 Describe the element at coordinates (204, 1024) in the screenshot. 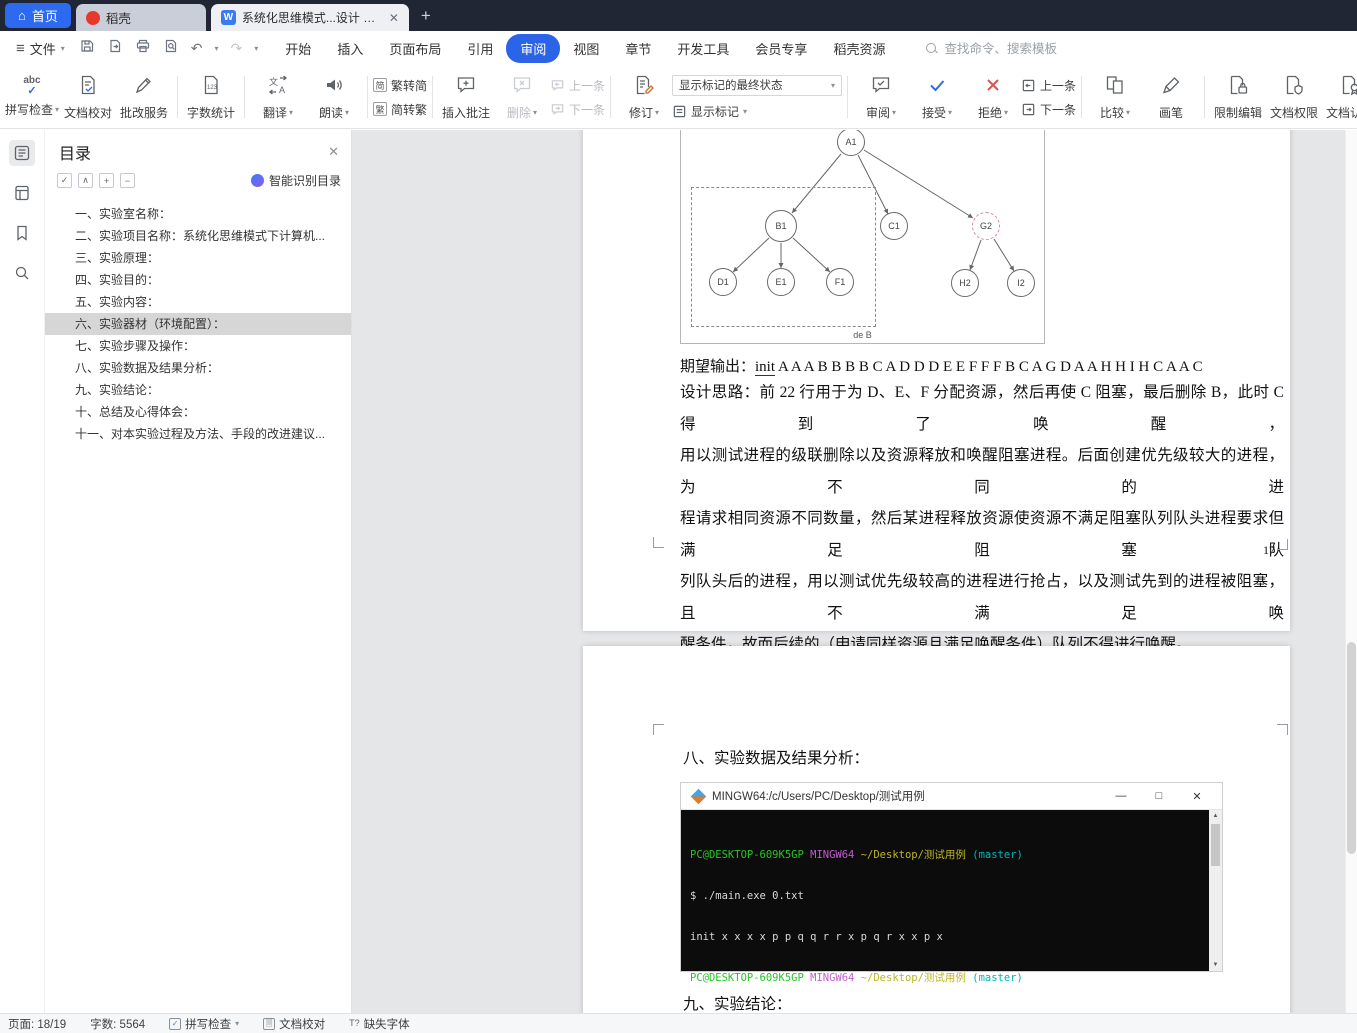

I see `status-spell-check: ✓ 拼写检查 ▾` at that location.